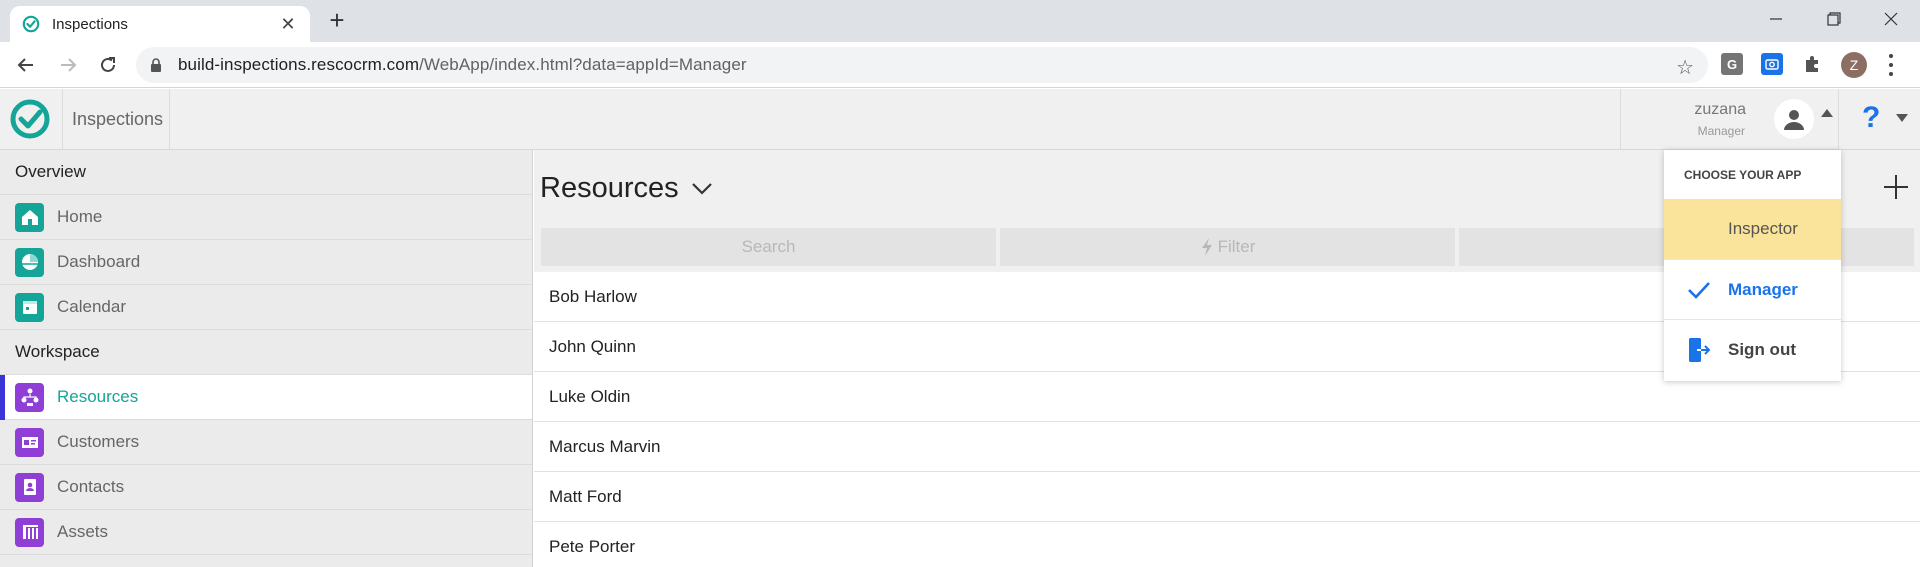 The image size is (1920, 567). I want to click on menu-item-sign-out: Sign out, so click(1752, 349).